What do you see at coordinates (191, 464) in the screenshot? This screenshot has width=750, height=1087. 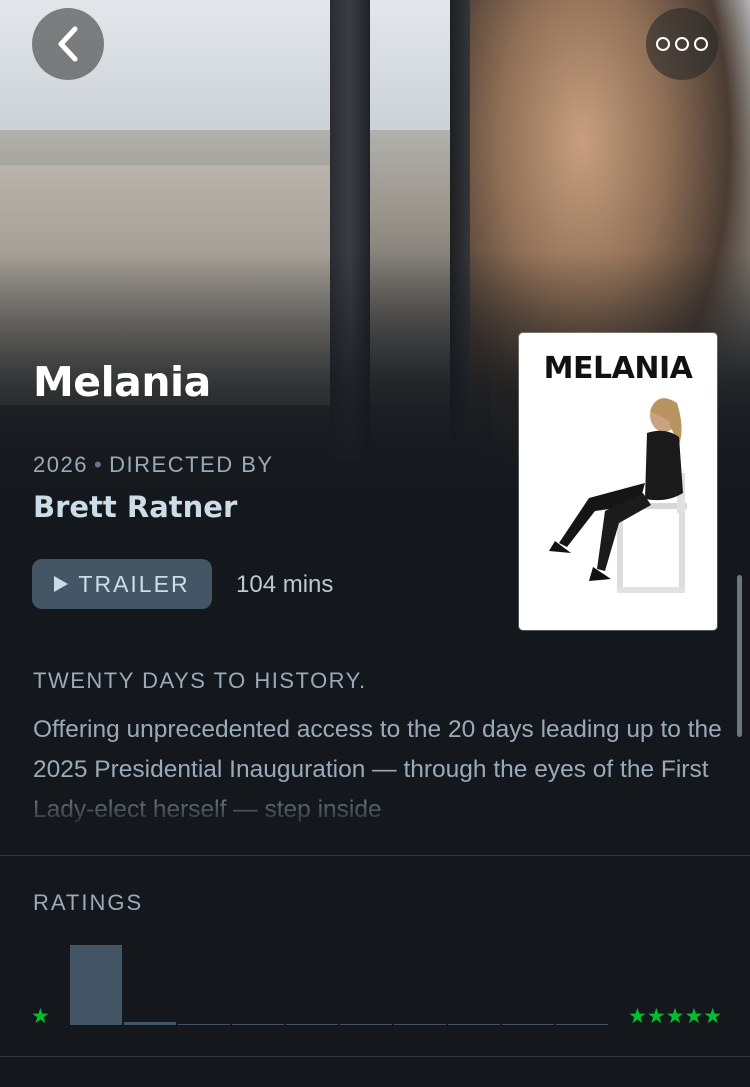 I see `directed-by-label: DIRECTED BY` at bounding box center [191, 464].